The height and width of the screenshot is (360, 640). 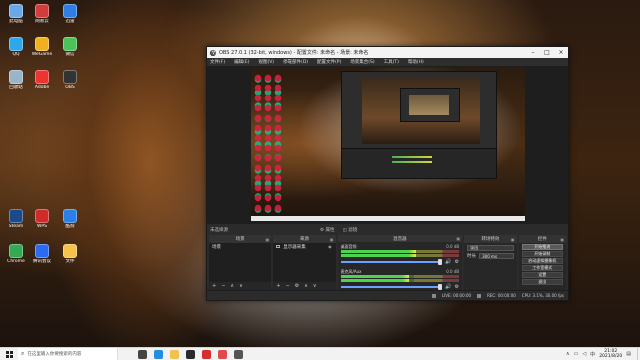 What do you see at coordinates (416, 62) in the screenshot?
I see `menu-help: 帮助(H)` at bounding box center [416, 62].